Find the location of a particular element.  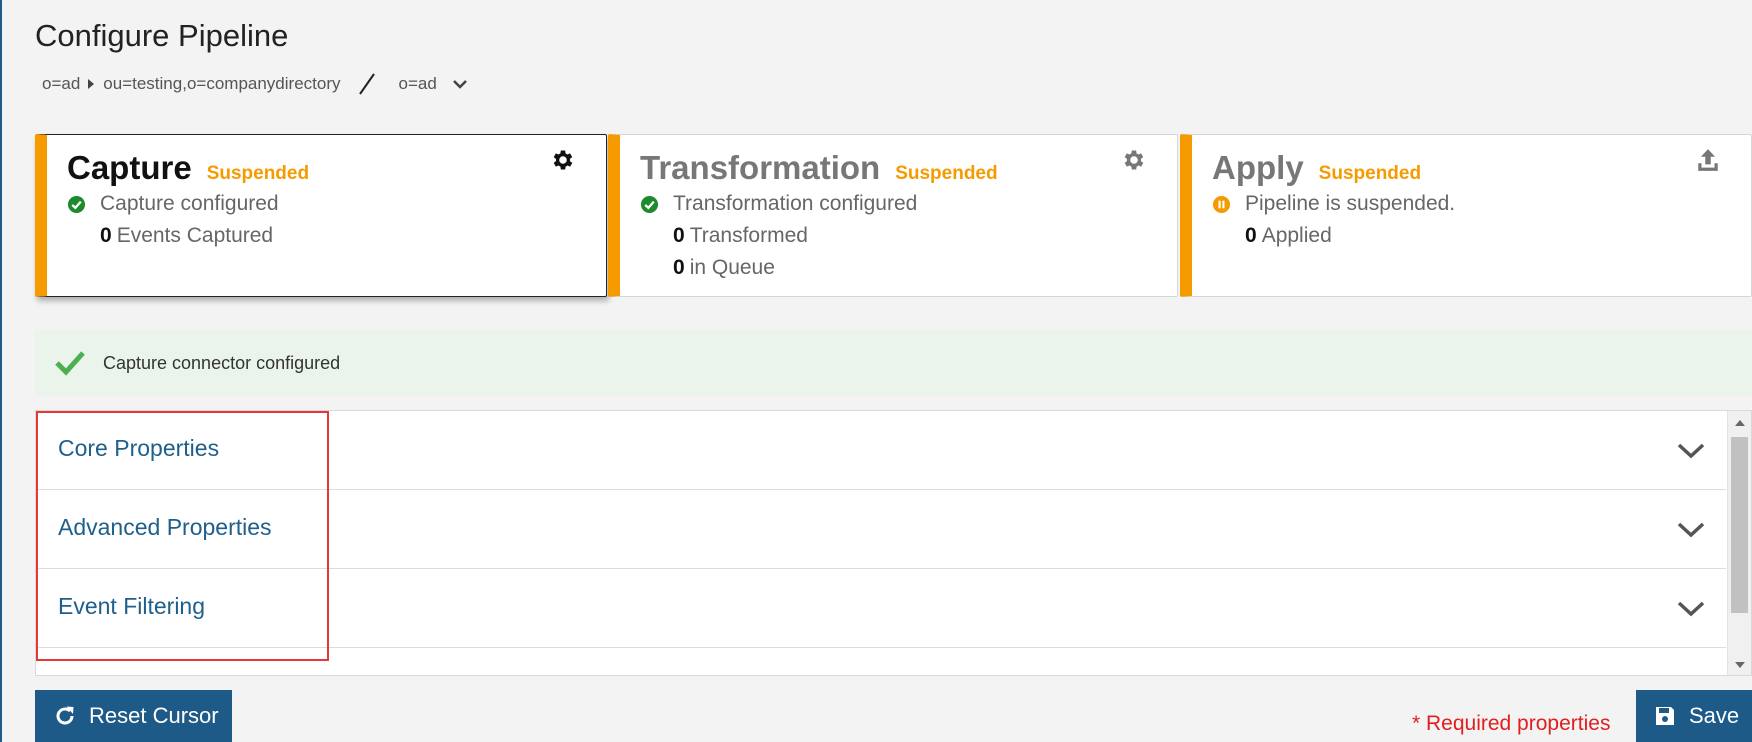

stage-count: 0 Events Captured is located at coordinates (186, 236).